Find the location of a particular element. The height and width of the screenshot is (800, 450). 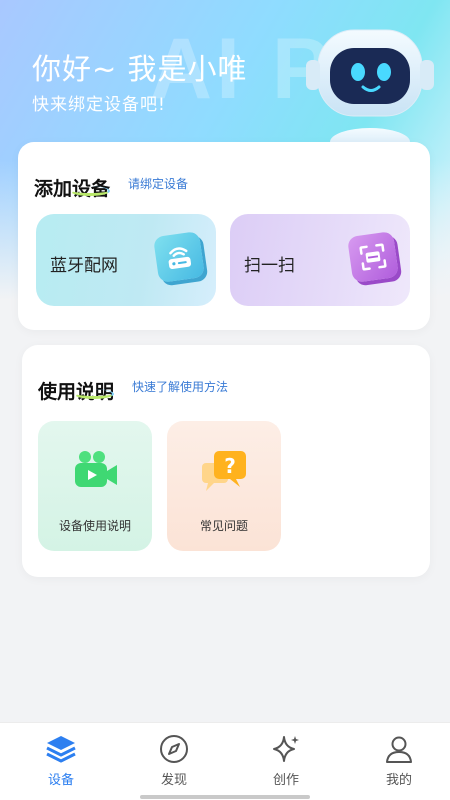

device-manual-button: 设备使用说明 is located at coordinates (95, 486).